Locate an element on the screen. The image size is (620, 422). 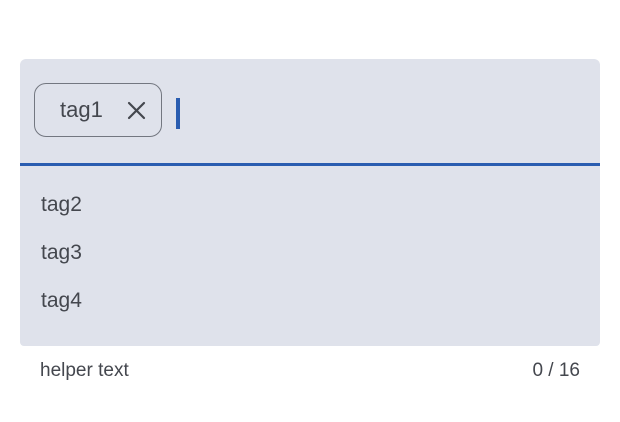
helper-text: helper text is located at coordinates (84, 370).